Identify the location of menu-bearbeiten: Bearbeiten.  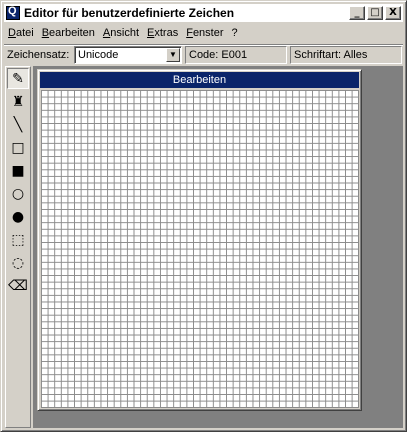
(68, 33).